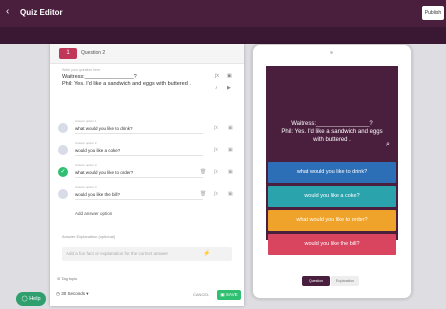 The image size is (446, 309). I want to click on tag-topic-link: ⊘ Tag topic, so click(67, 278).